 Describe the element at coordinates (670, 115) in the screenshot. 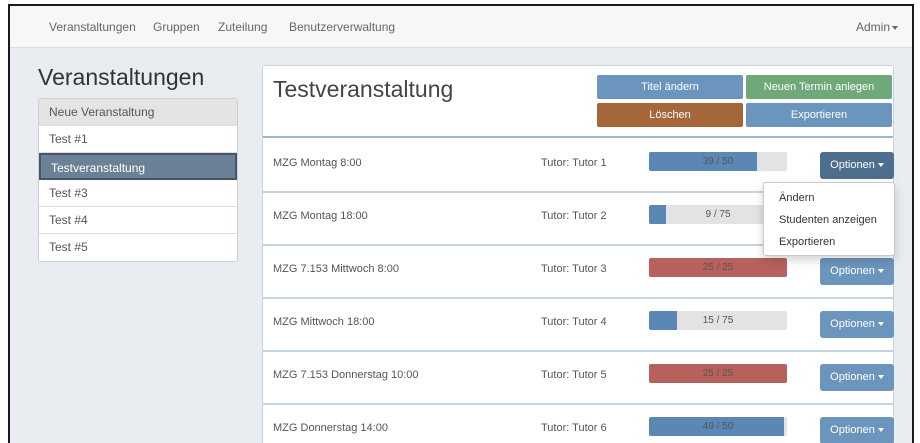

I see `delete-button: Löschen` at that location.